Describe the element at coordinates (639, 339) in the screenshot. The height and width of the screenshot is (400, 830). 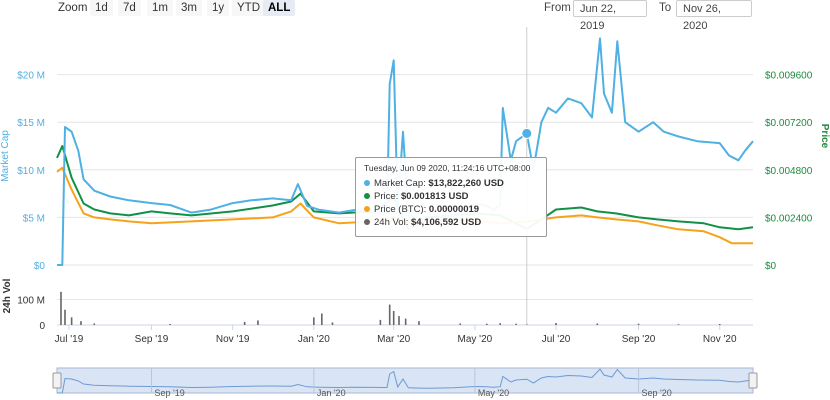
I see `x-tick-label: Sep '20` at that location.